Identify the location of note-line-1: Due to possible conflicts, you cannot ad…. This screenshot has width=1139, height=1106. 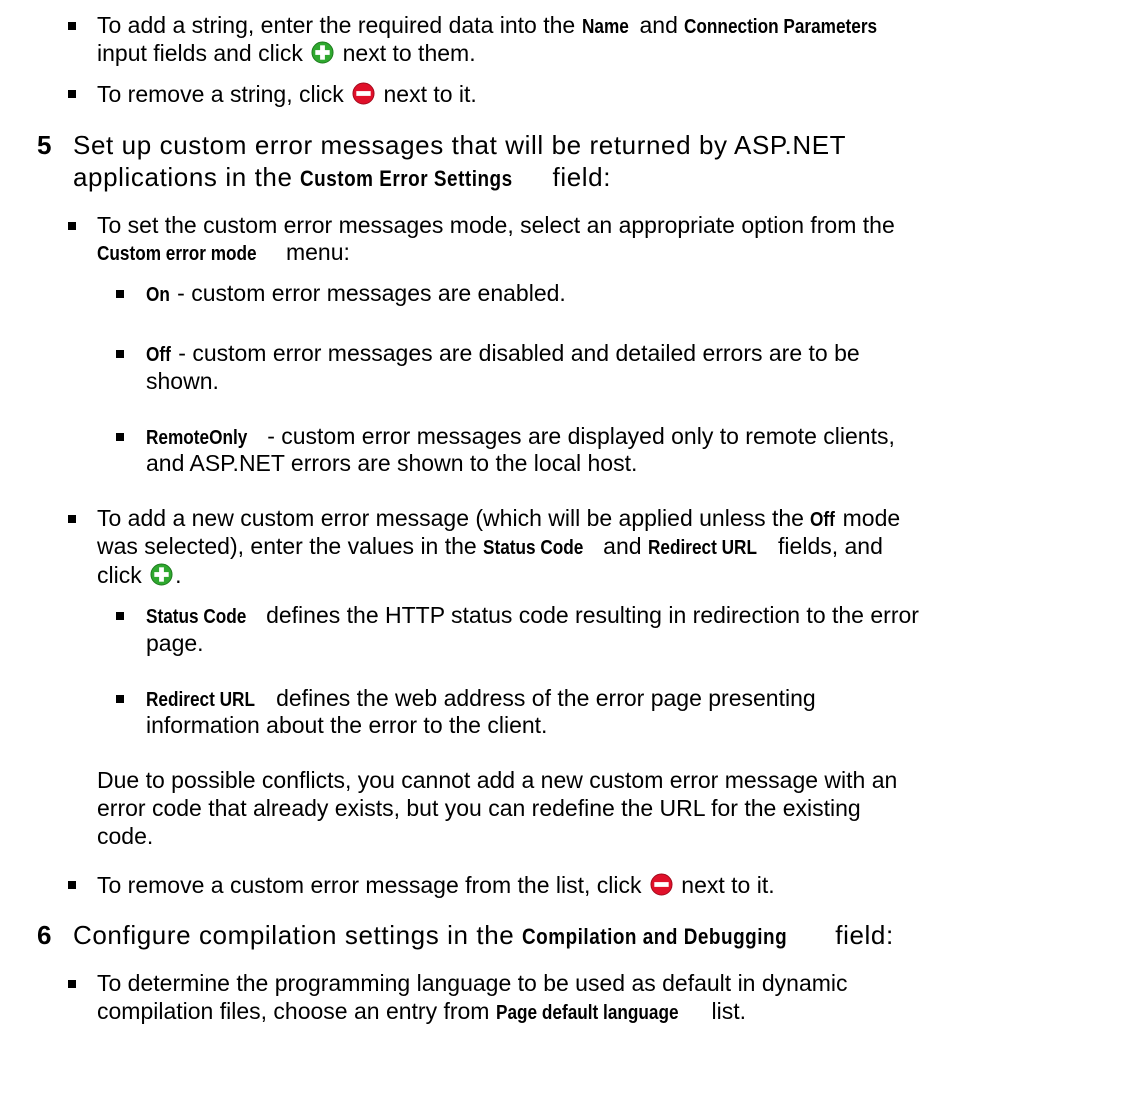
(497, 780).